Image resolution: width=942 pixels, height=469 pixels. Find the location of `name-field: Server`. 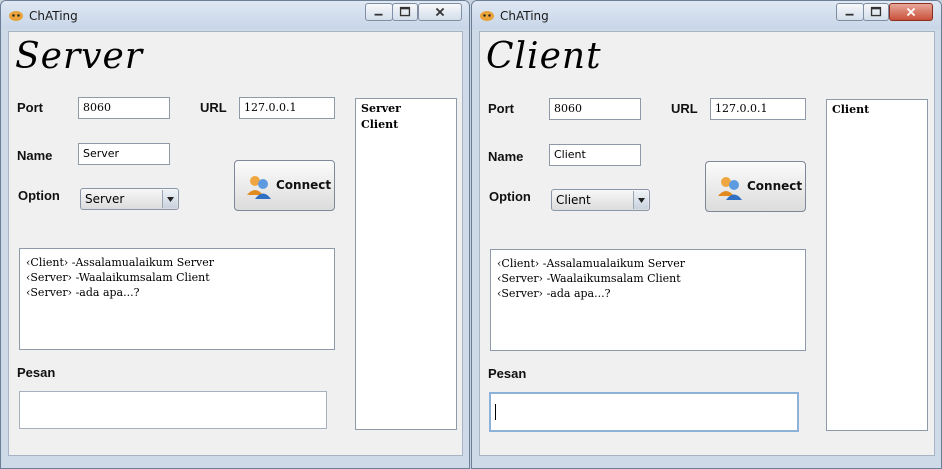

name-field: Server is located at coordinates (124, 154).